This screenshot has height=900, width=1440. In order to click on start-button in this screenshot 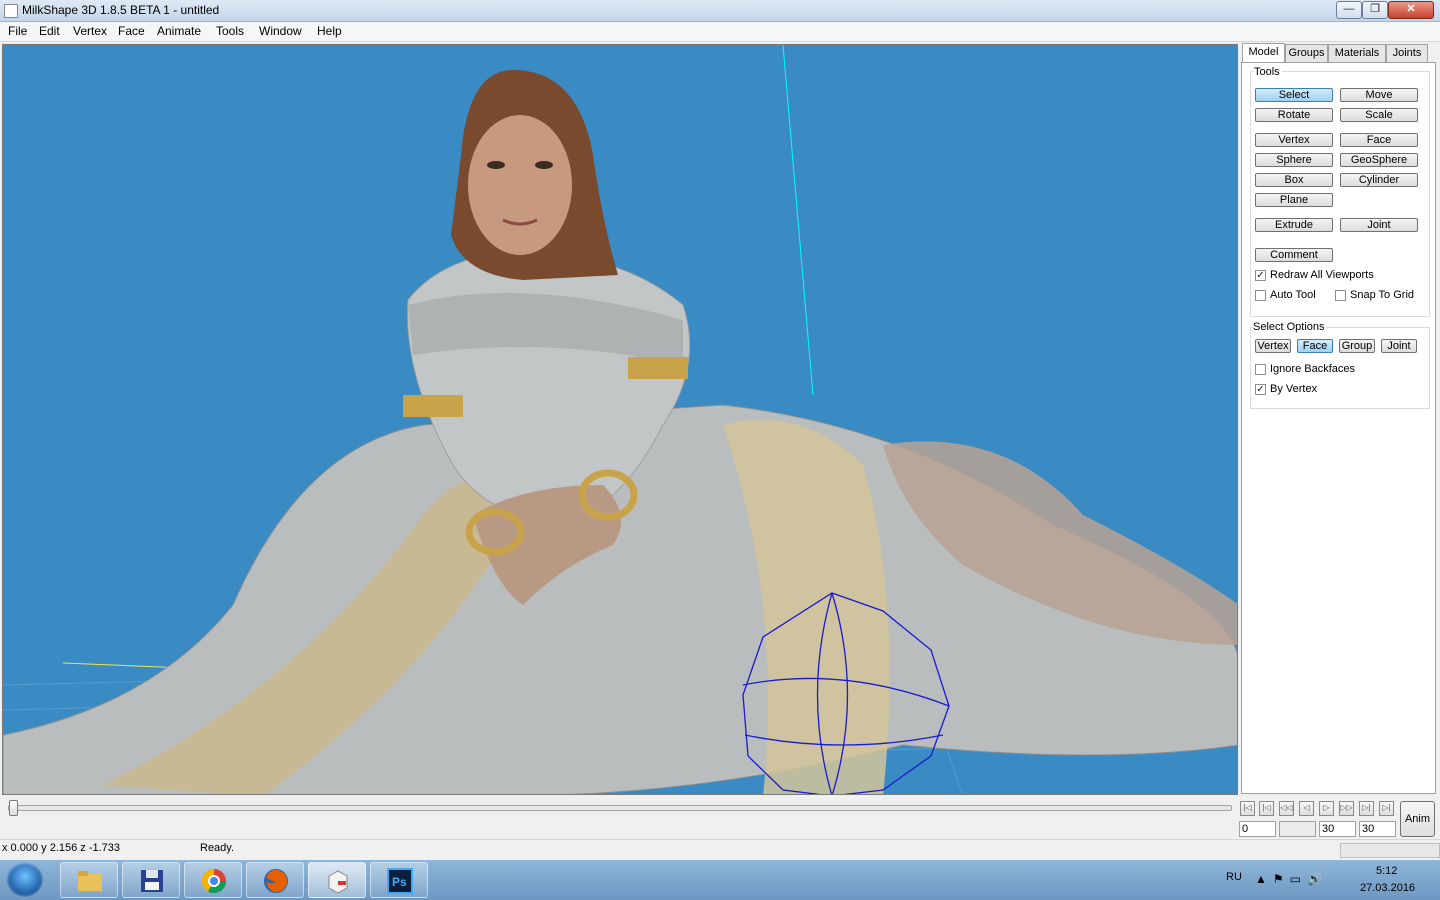, I will do `click(25, 880)`.